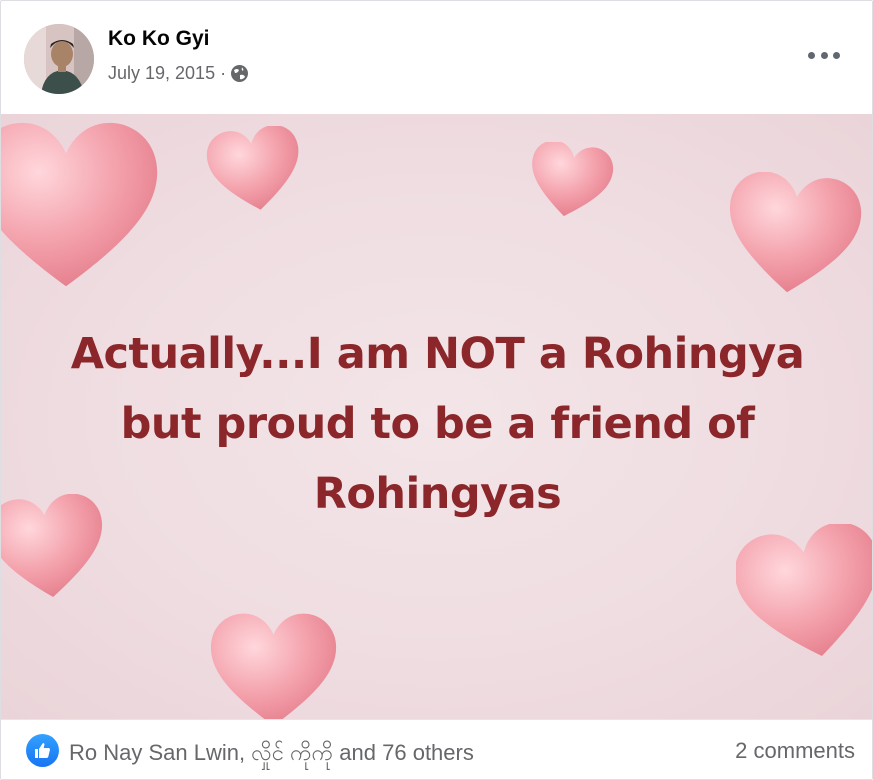 This screenshot has height=780, width=873. I want to click on like-icon, so click(42, 750).